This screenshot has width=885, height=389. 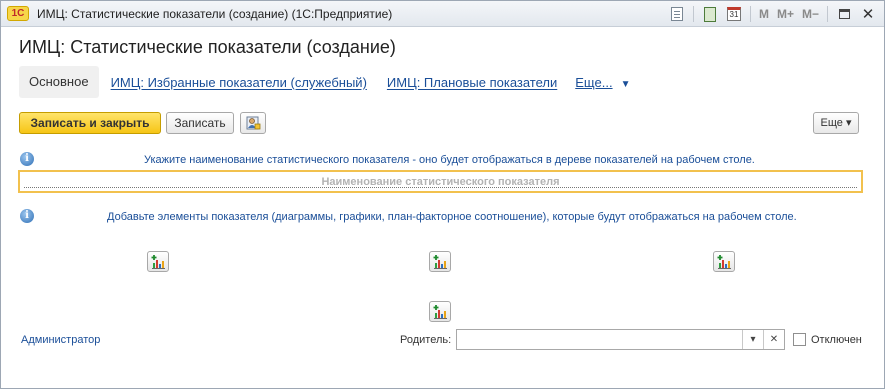 I want to click on 1c-logo-icon: 1С, so click(x=18, y=13).